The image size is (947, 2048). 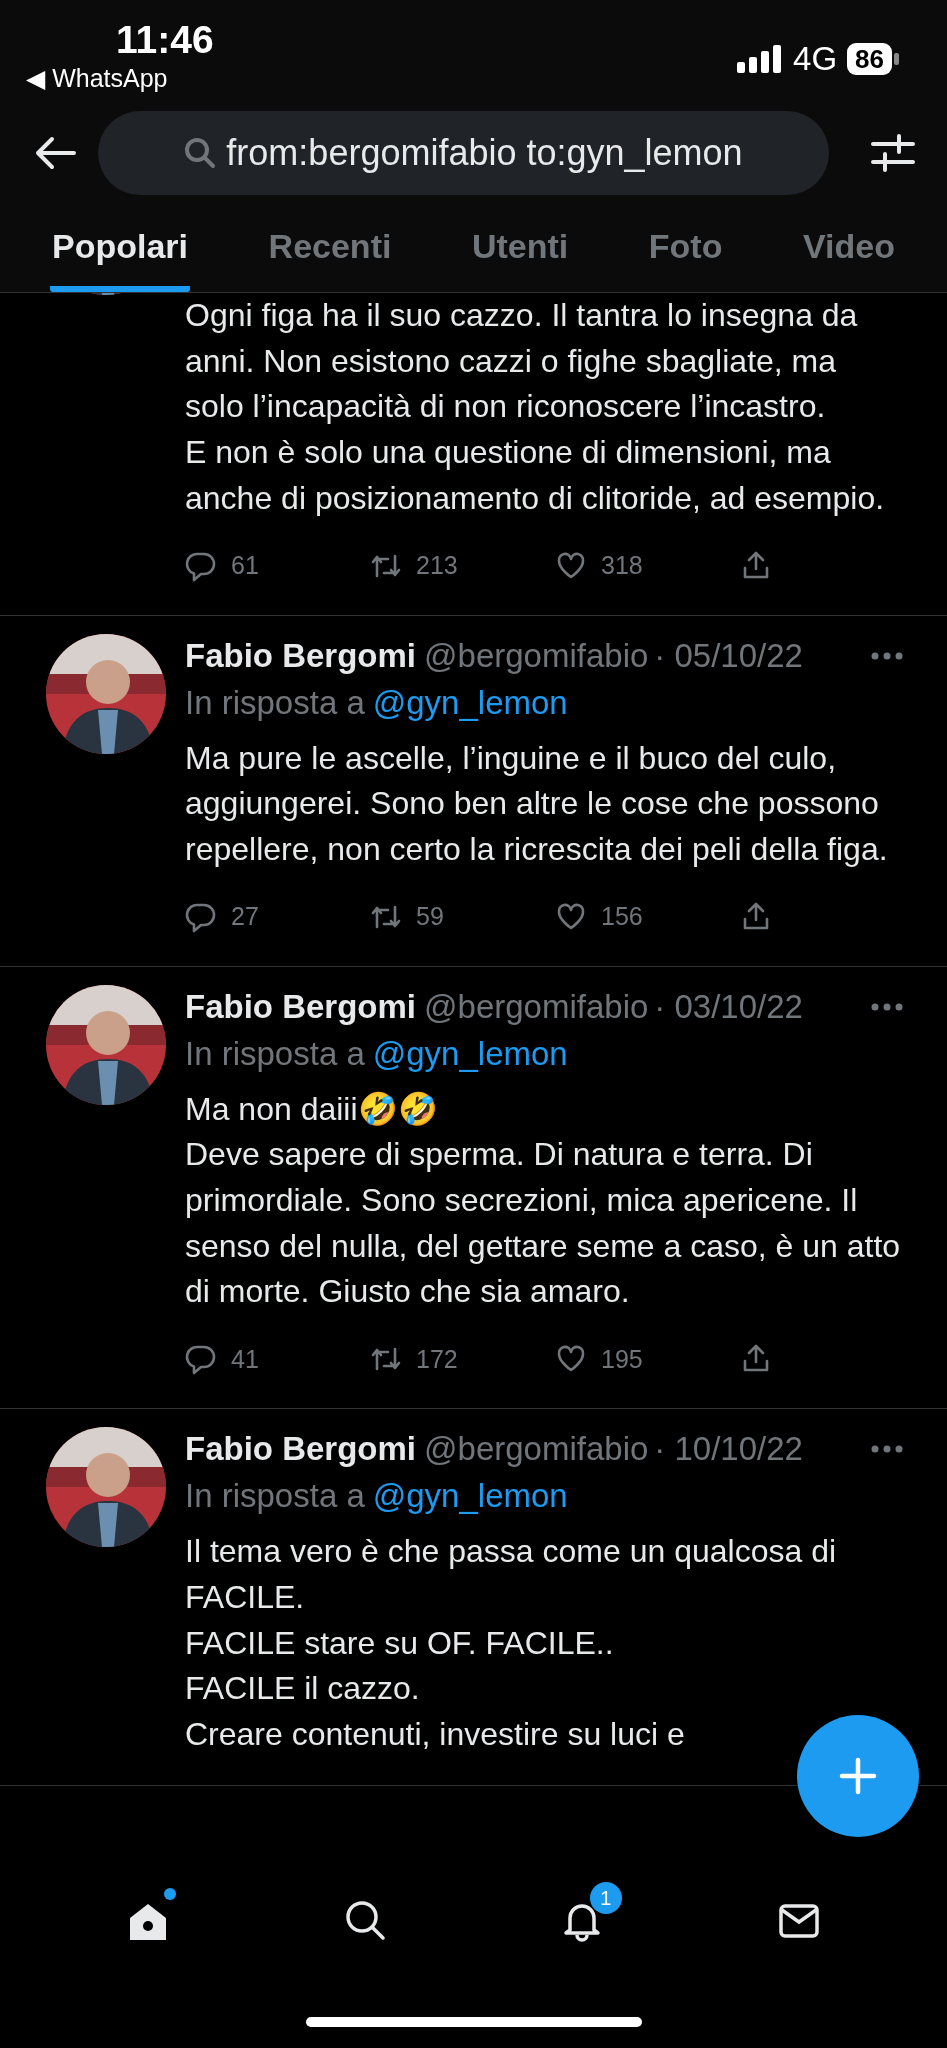 I want to click on tweet-date: · 03/10/22, so click(x=728, y=1006).